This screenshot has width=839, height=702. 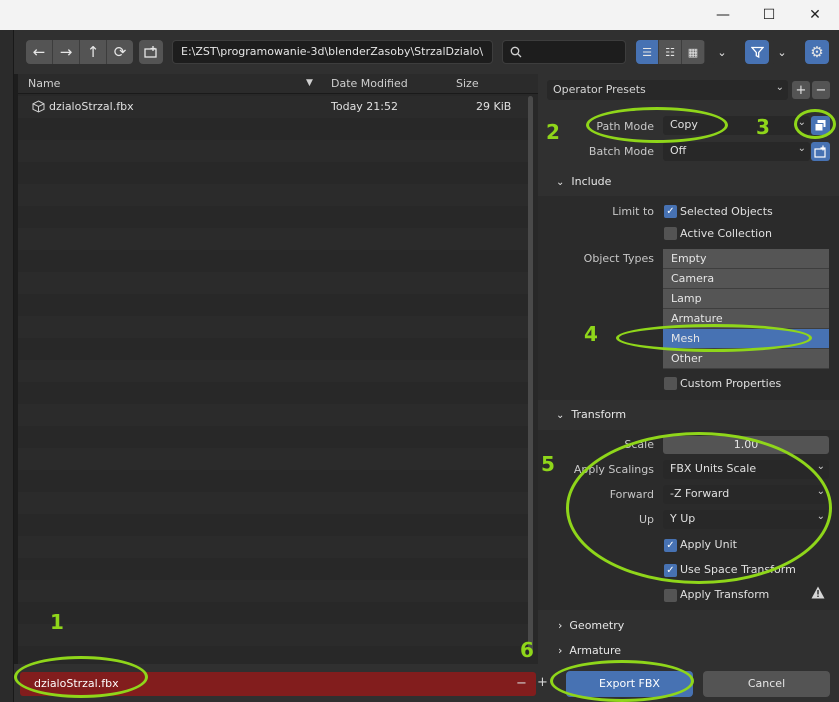 I want to click on custom-properties-label: Custom Properties, so click(x=731, y=383).